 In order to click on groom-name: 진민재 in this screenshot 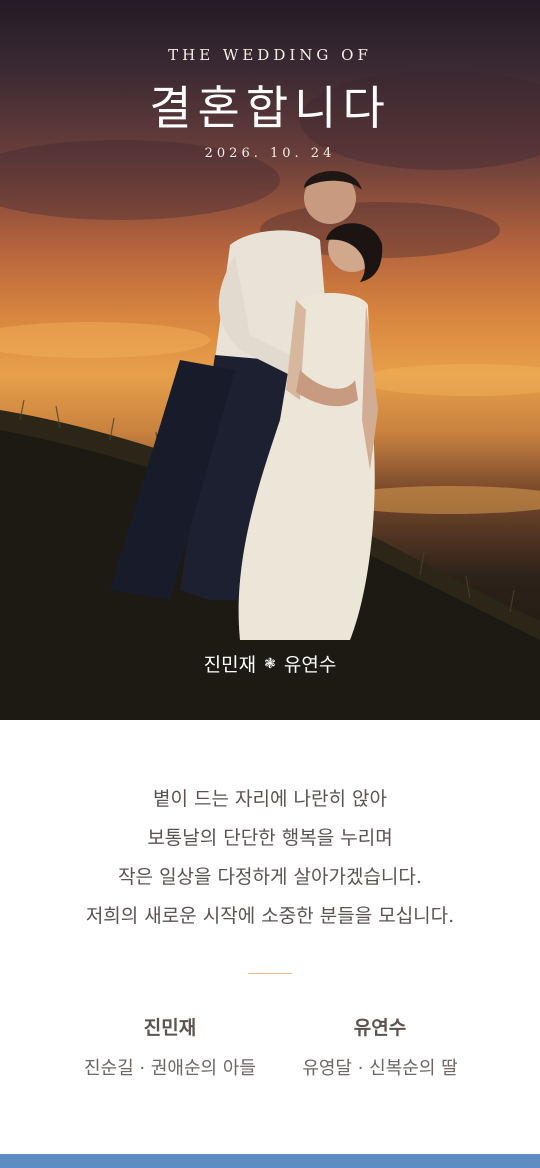, I will do `click(230, 665)`.